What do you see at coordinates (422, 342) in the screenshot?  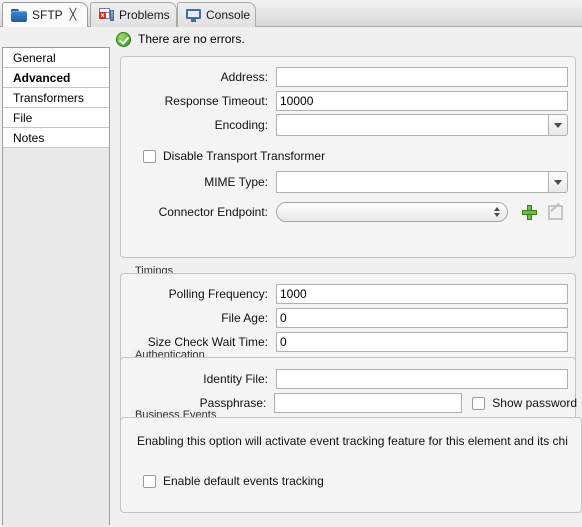 I see `size-check-wait-time-input` at bounding box center [422, 342].